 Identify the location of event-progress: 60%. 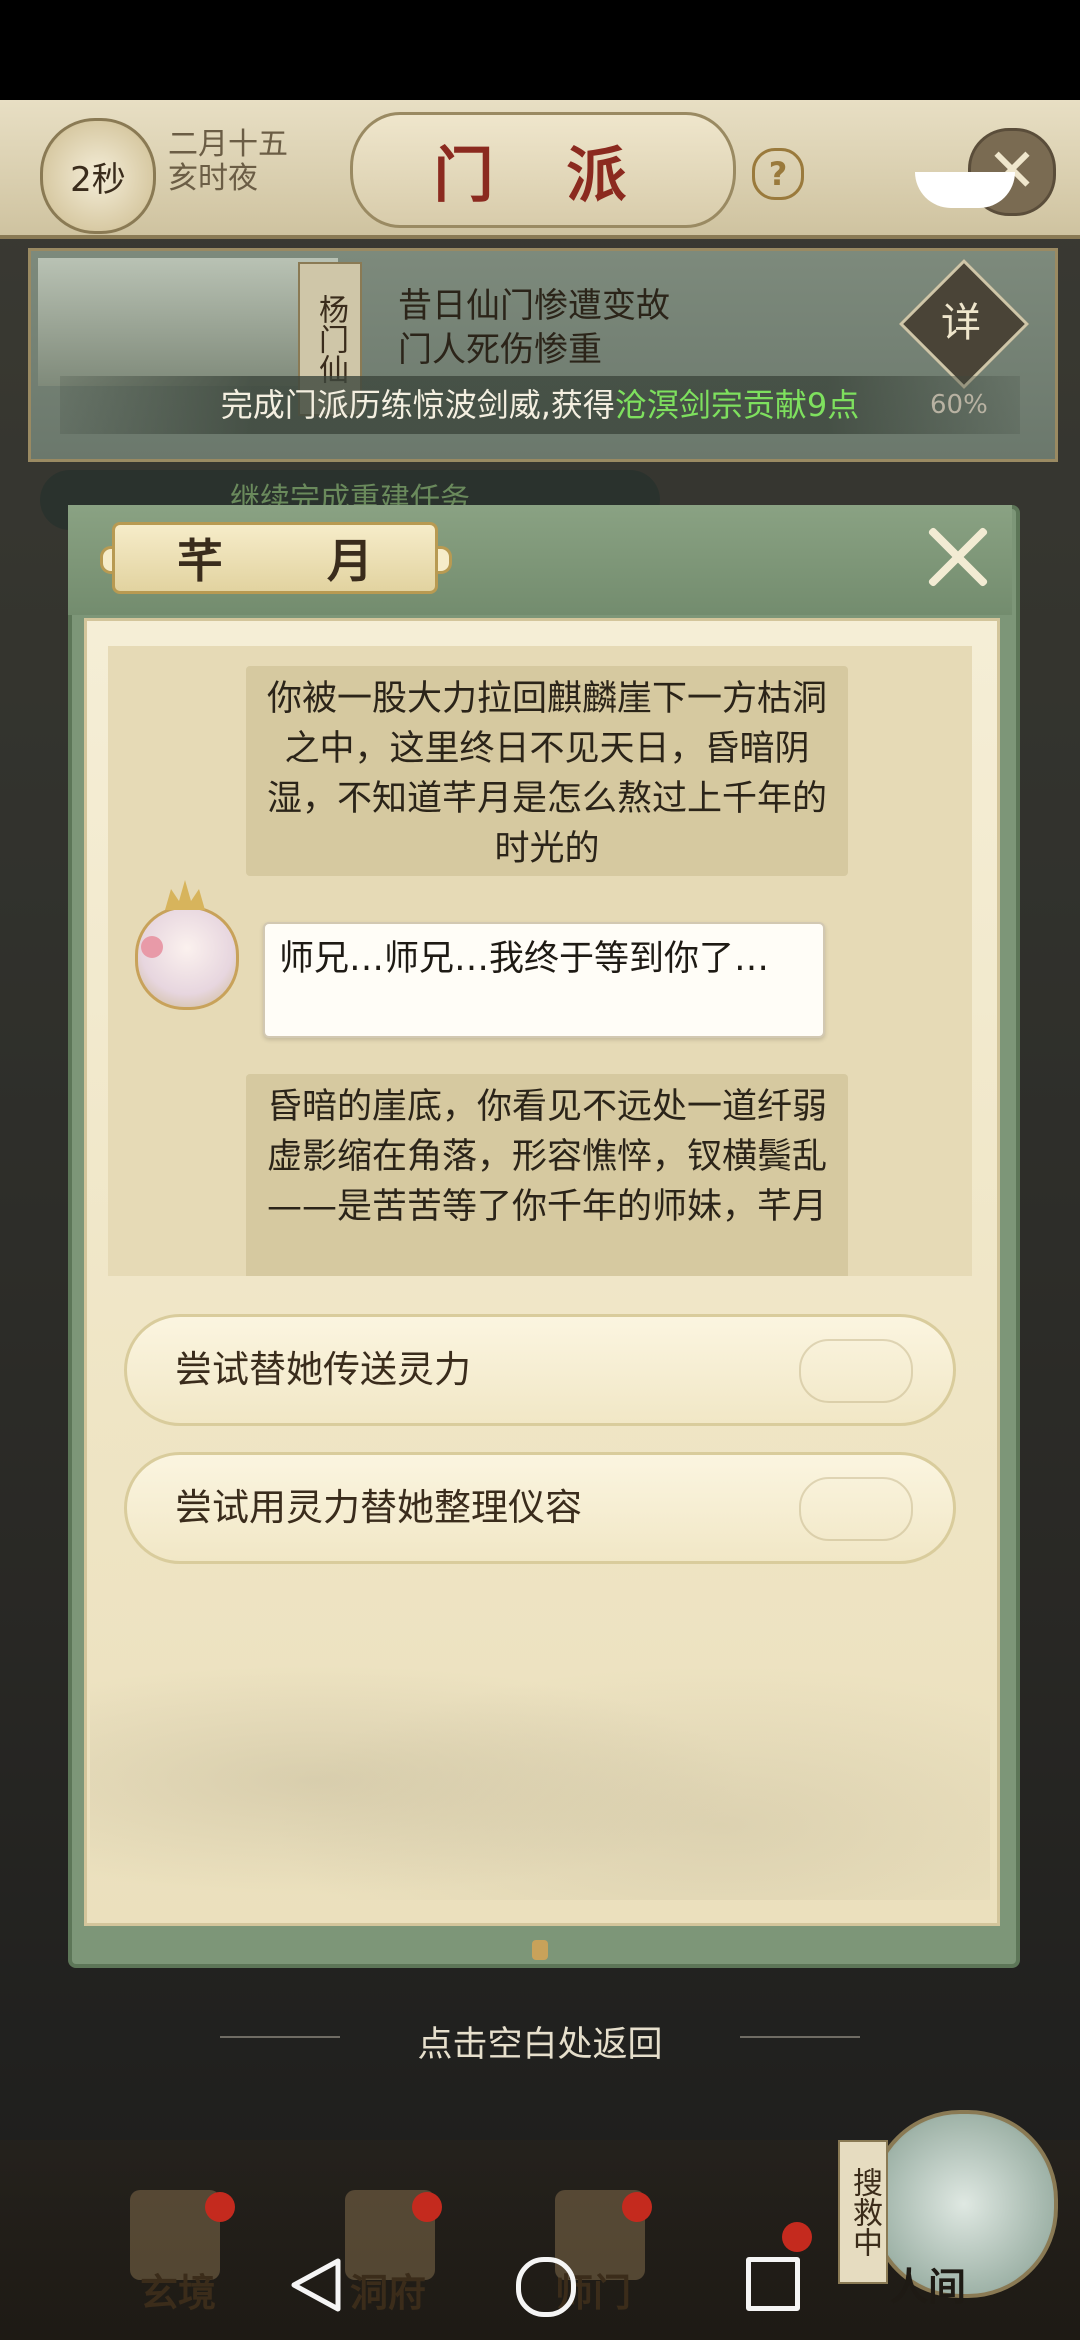
(959, 405).